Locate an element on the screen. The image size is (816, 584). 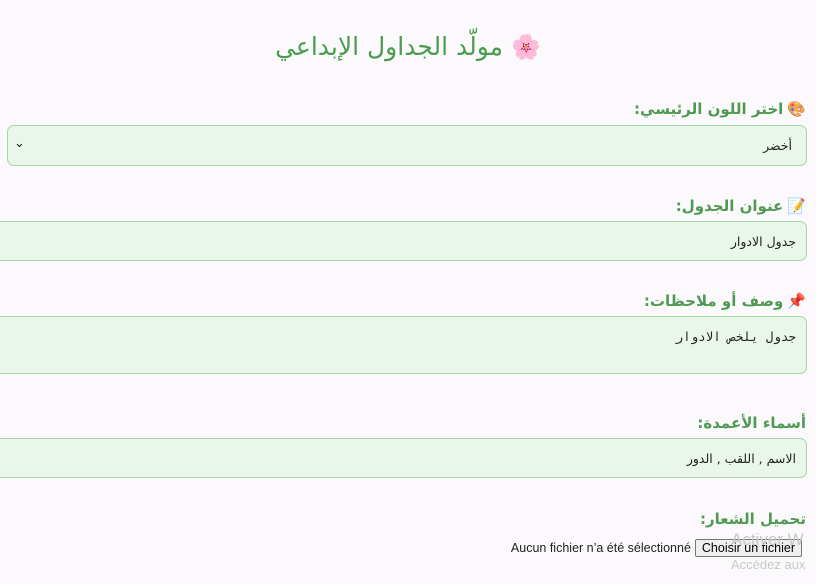
table-title-label: 📝عنوان الجدول: is located at coordinates (741, 206).